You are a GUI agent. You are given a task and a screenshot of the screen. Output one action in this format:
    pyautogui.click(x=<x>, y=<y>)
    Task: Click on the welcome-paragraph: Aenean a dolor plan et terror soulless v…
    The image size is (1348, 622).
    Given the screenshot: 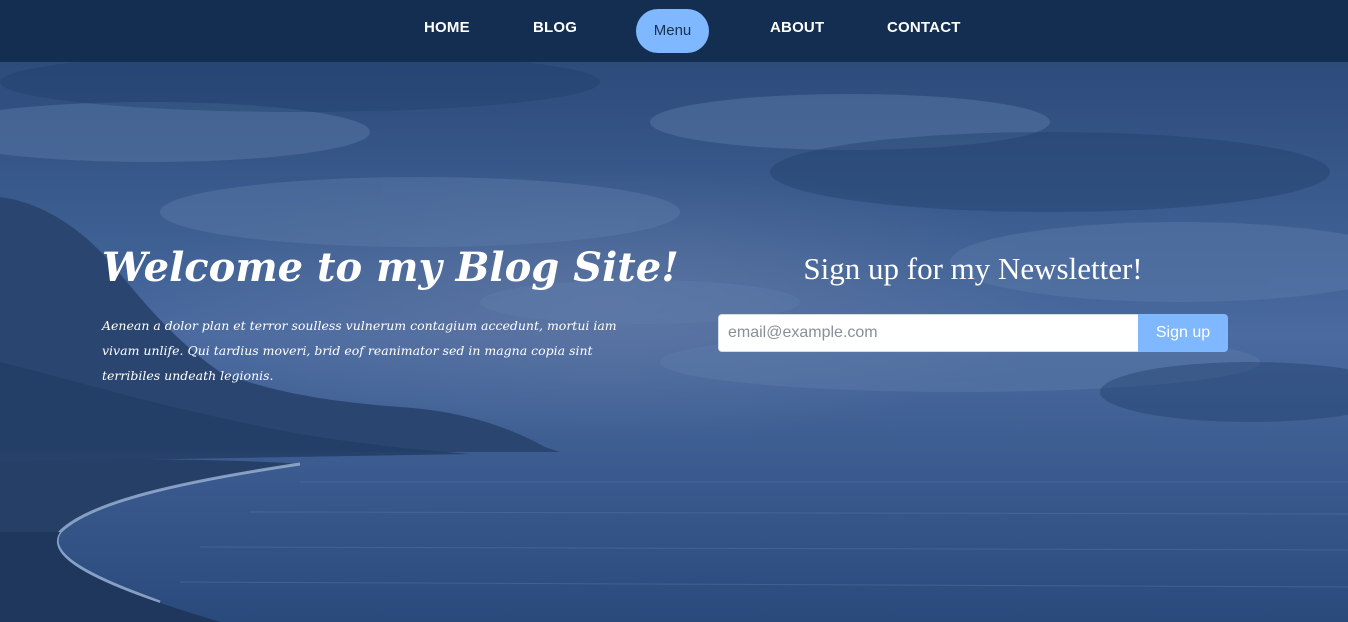 What is the action you would take?
    pyautogui.click(x=359, y=350)
    